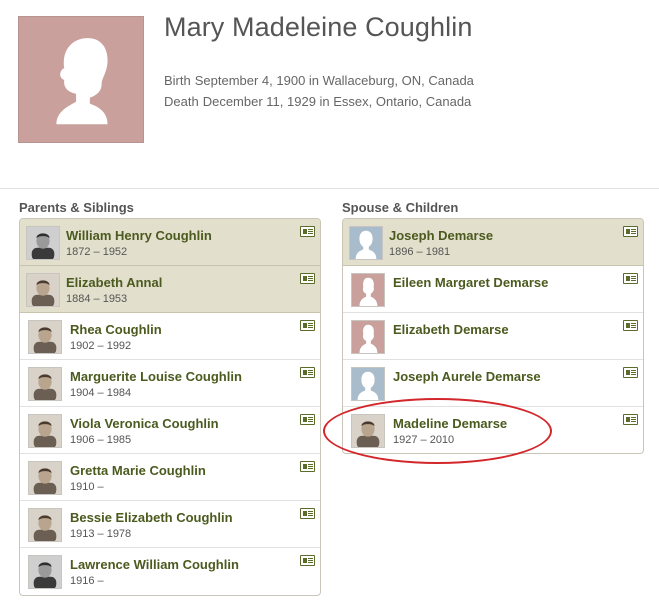  What do you see at coordinates (116, 329) in the screenshot?
I see `person-name-link: Rhea Coughlin` at bounding box center [116, 329].